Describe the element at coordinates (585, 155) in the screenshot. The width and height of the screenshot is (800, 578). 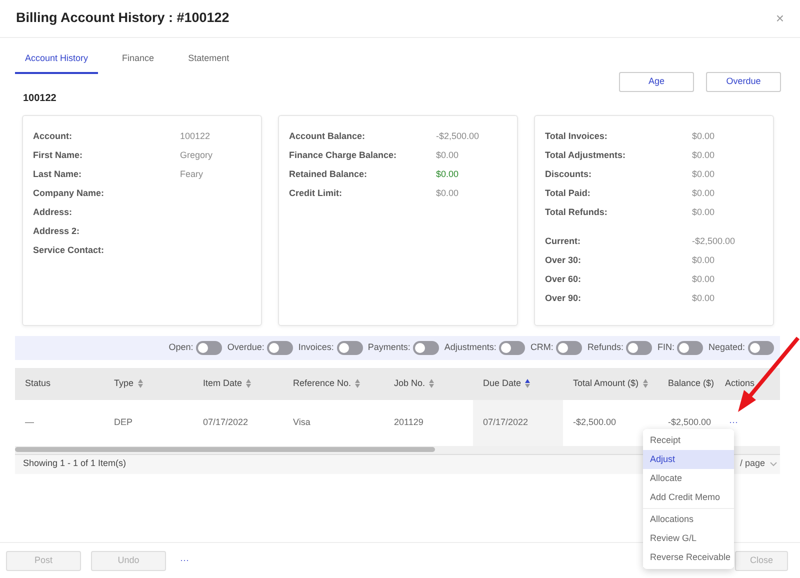
I see `field-label: Total Adjustments:` at that location.